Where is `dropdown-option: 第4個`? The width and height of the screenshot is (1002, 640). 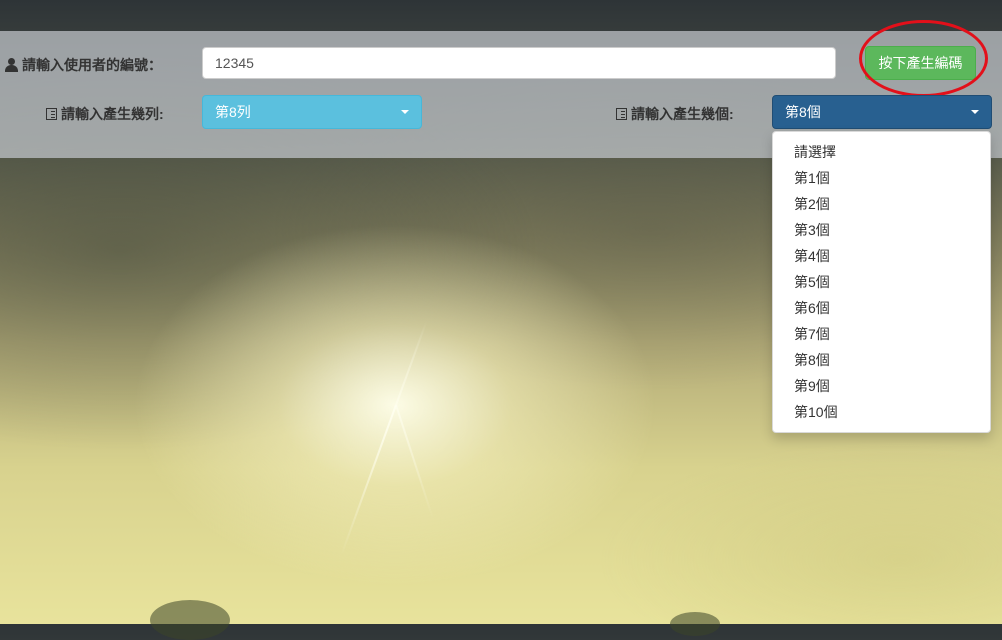 dropdown-option: 第4個 is located at coordinates (881, 256).